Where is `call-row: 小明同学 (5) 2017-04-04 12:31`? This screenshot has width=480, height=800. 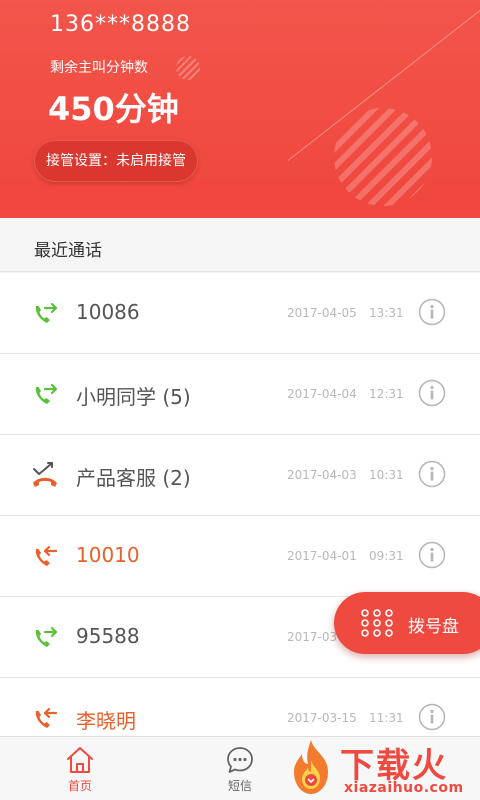 call-row: 小明同学 (5) 2017-04-04 12:31 is located at coordinates (240, 394).